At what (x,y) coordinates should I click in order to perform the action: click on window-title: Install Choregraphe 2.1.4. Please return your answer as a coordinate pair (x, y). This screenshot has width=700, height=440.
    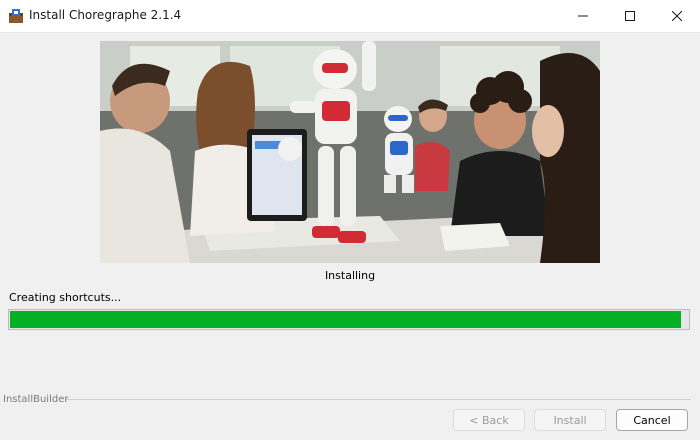
    Looking at the image, I should click on (105, 15).